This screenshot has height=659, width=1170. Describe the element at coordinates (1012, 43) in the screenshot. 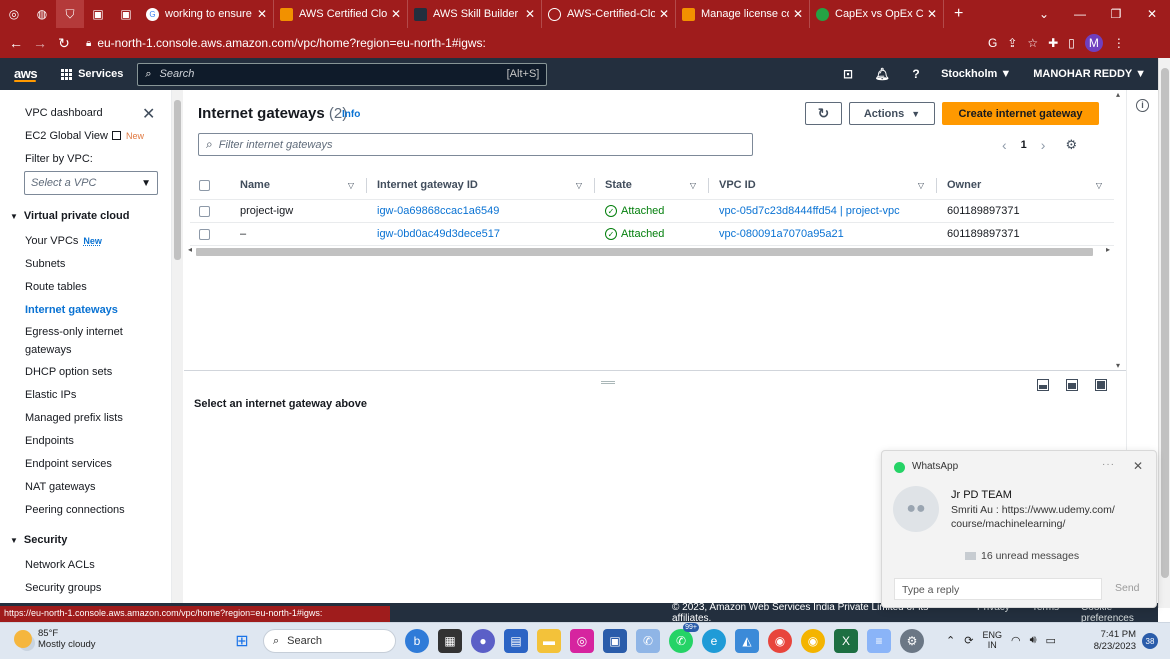

I see `share-icon: ⇪` at that location.